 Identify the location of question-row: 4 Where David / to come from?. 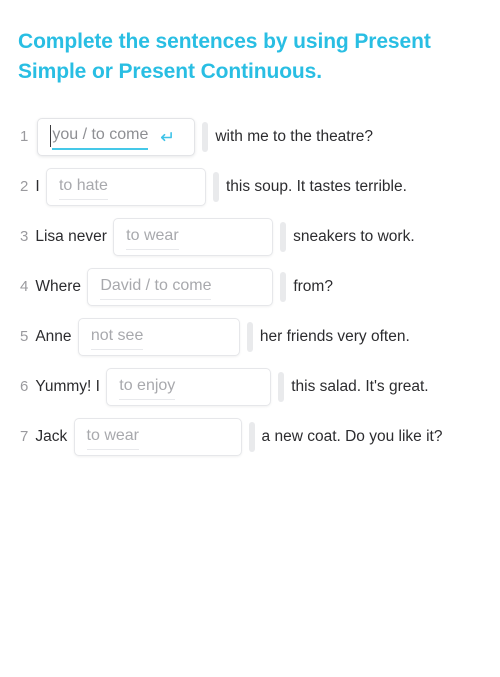
(250, 287).